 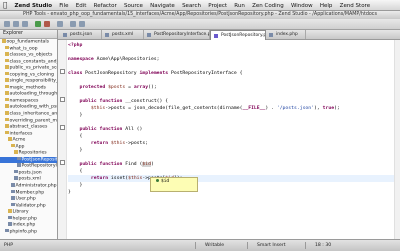 I want to click on menu-project: Project, so click(x=217, y=5).